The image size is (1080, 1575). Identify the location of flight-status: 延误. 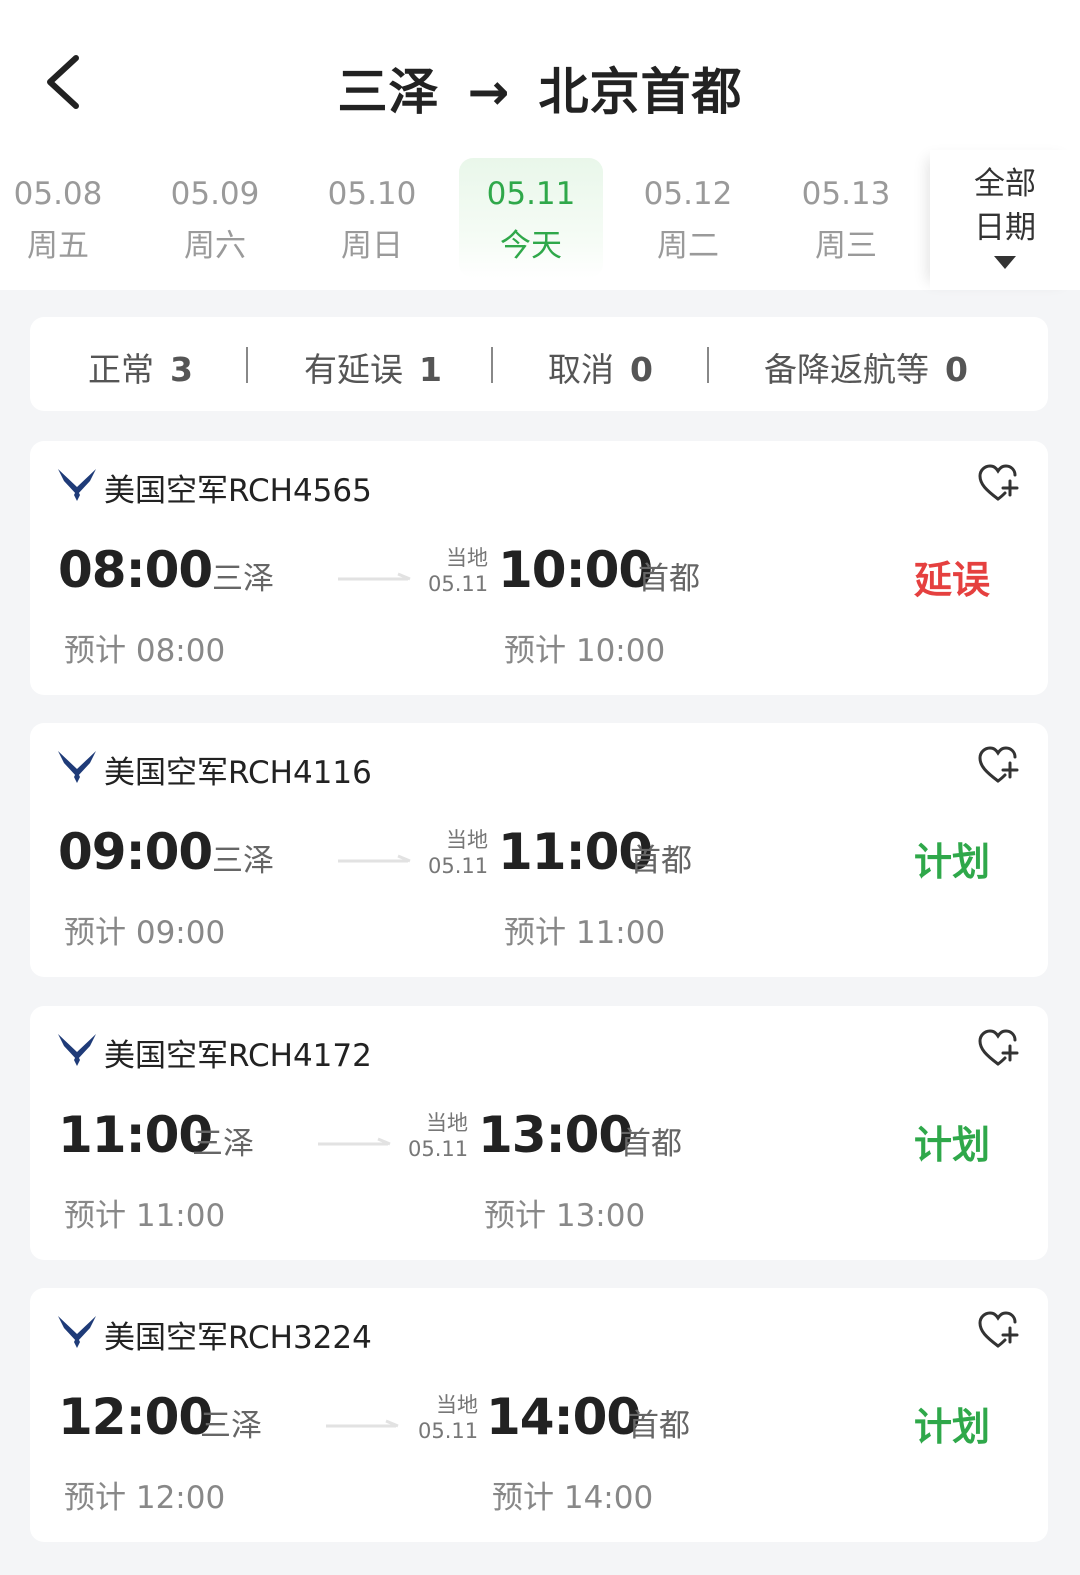
(952, 580).